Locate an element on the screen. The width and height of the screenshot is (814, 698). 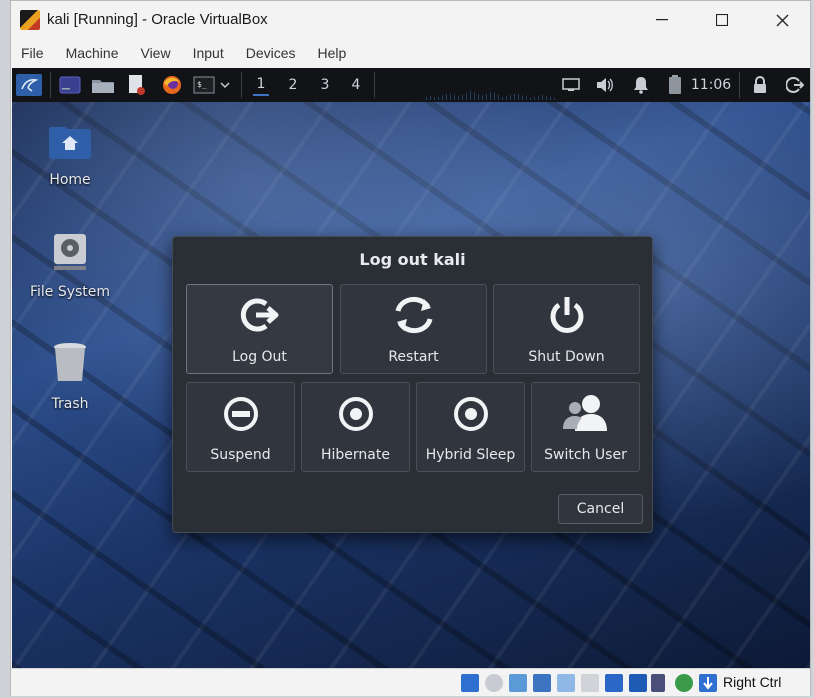
button-label: Shut Down is located at coordinates (566, 357).